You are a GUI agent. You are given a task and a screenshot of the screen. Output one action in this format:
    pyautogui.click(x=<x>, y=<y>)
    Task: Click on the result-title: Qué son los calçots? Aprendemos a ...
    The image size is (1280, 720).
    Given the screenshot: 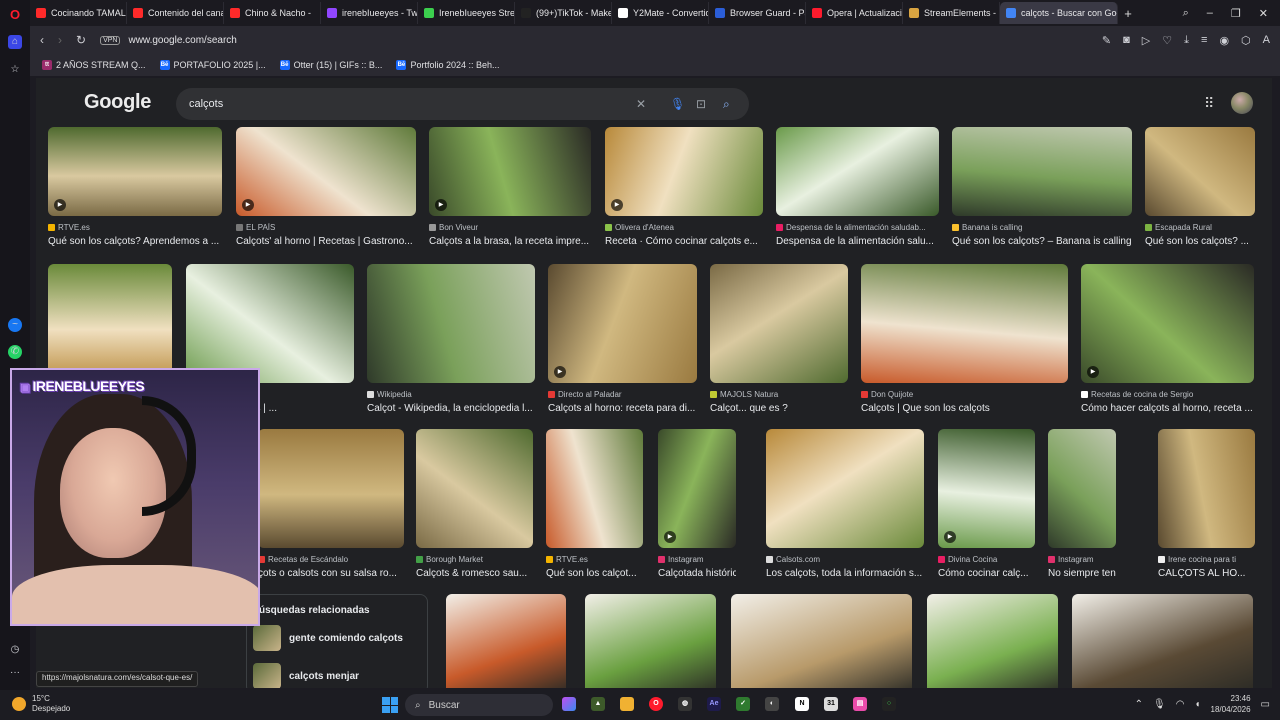 What is the action you would take?
    pyautogui.click(x=135, y=241)
    